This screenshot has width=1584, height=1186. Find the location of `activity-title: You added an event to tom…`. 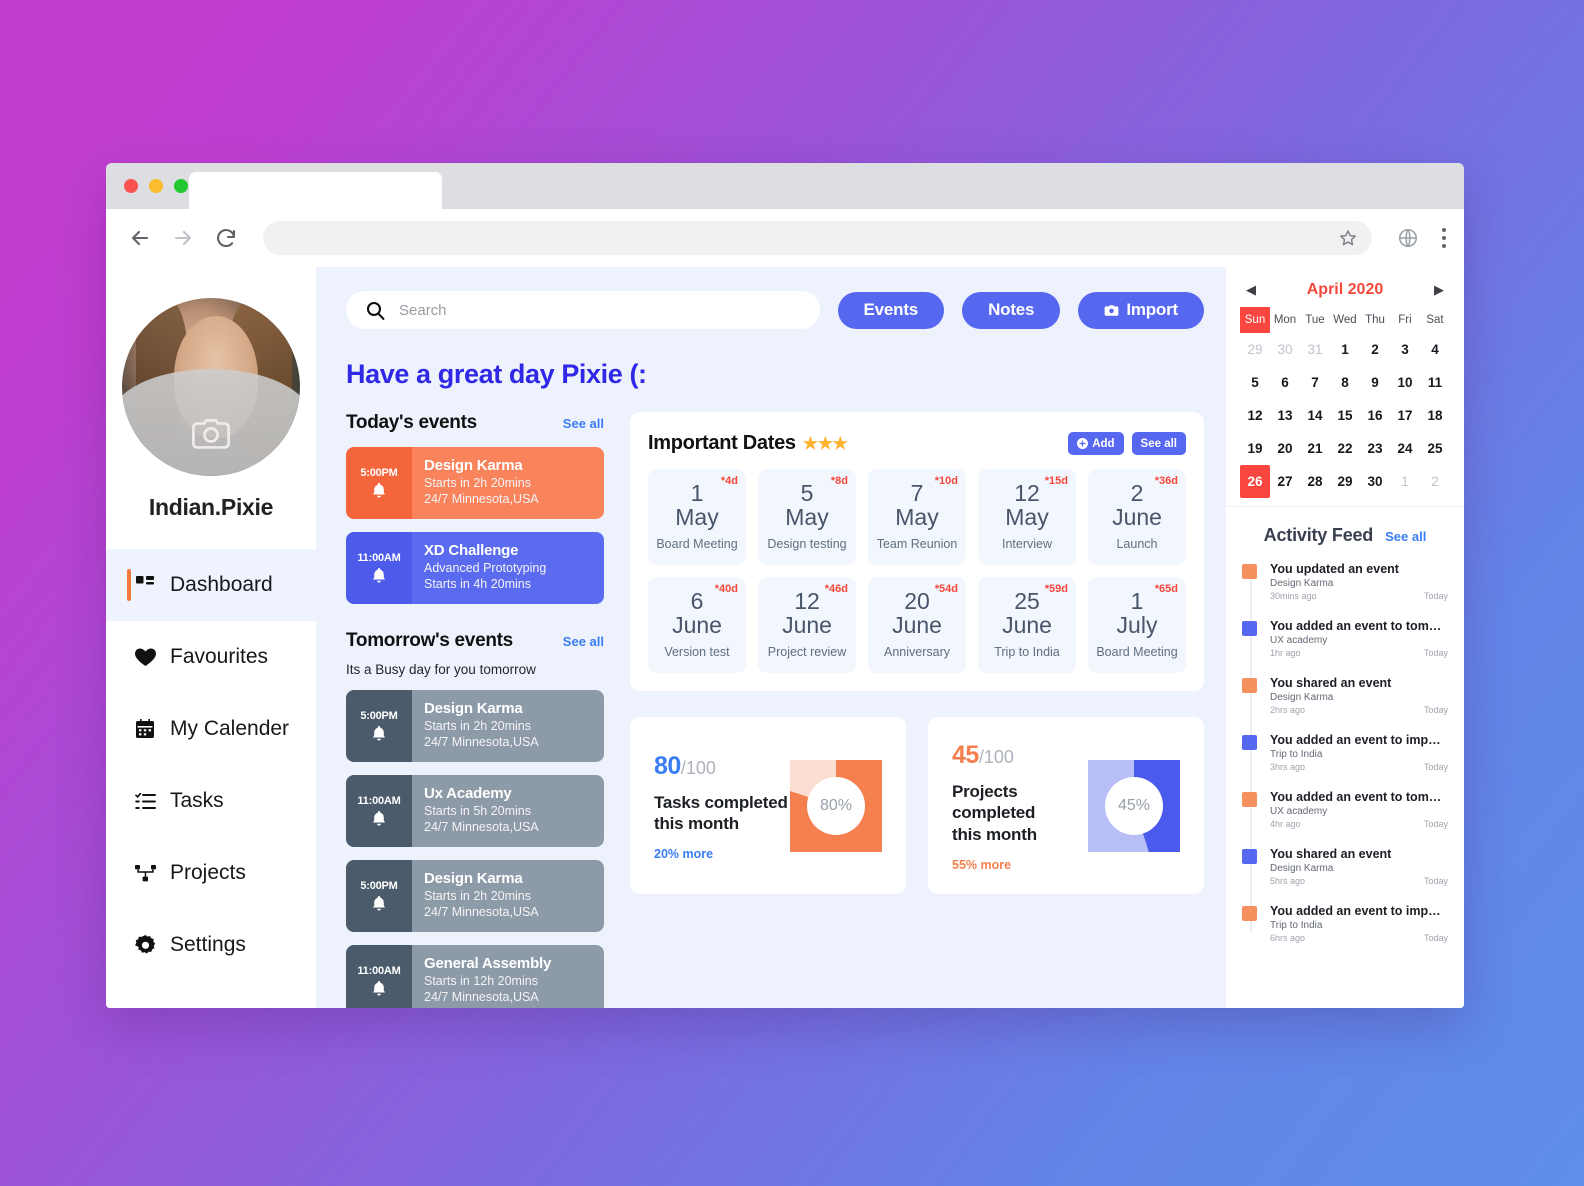

activity-title: You added an event to tom… is located at coordinates (1356, 797).